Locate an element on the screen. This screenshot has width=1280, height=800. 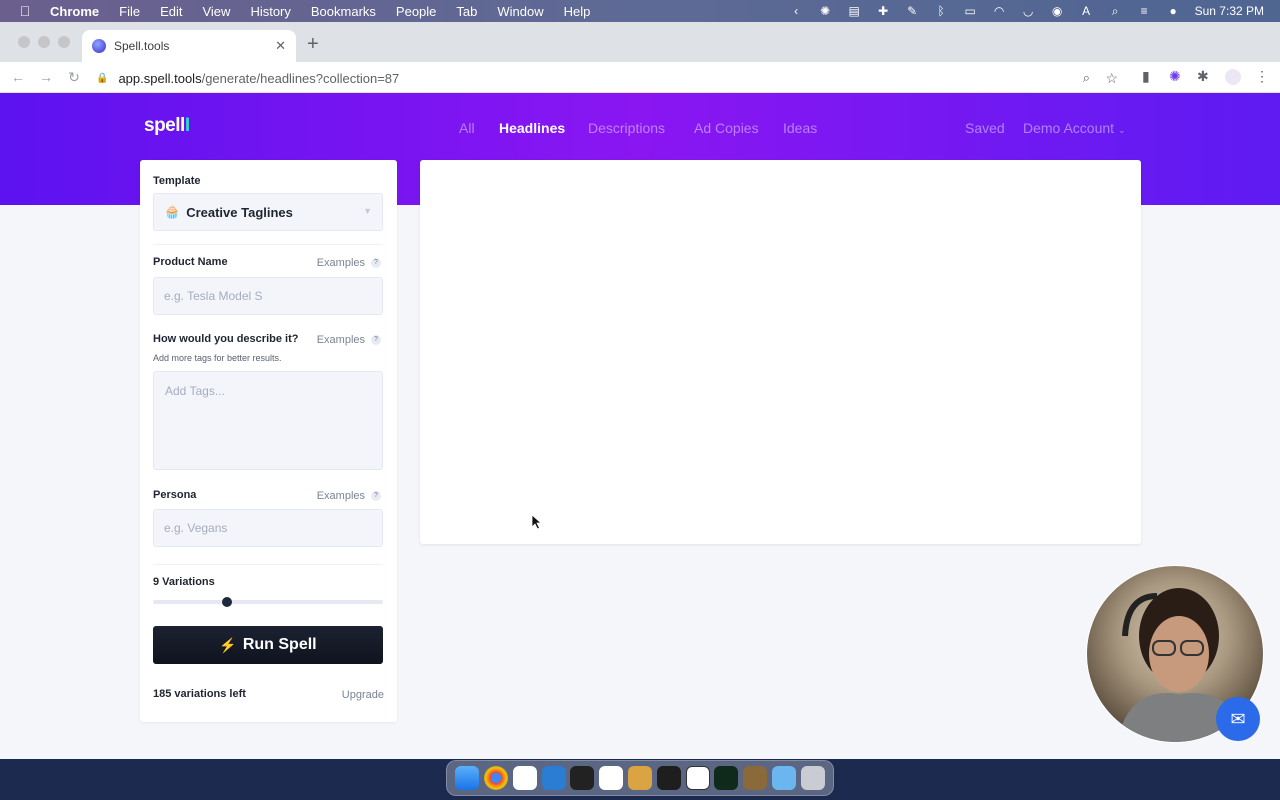
notion-icon is located at coordinates (697, 778).